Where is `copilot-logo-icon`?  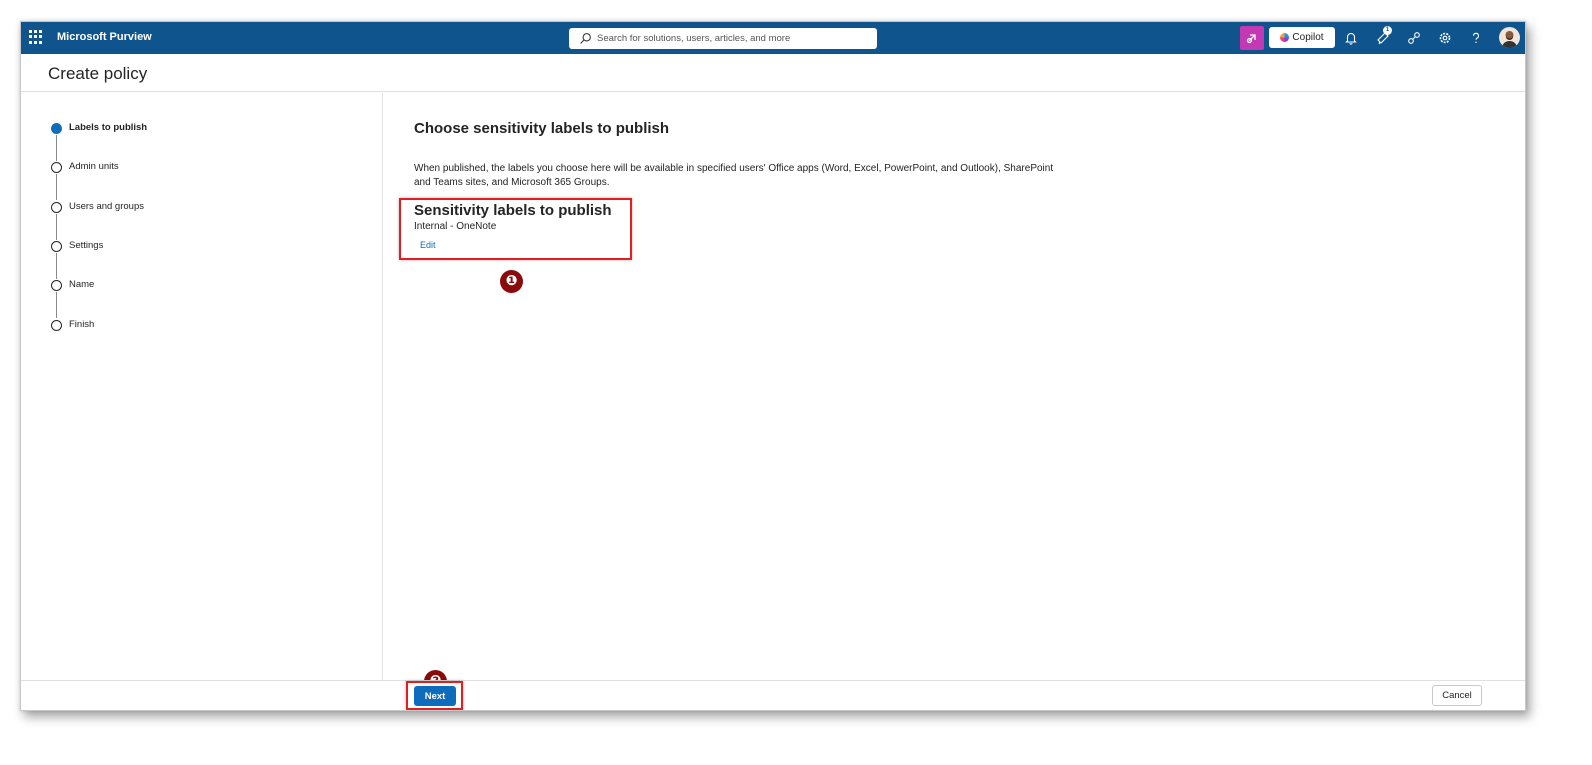 copilot-logo-icon is located at coordinates (1285, 37).